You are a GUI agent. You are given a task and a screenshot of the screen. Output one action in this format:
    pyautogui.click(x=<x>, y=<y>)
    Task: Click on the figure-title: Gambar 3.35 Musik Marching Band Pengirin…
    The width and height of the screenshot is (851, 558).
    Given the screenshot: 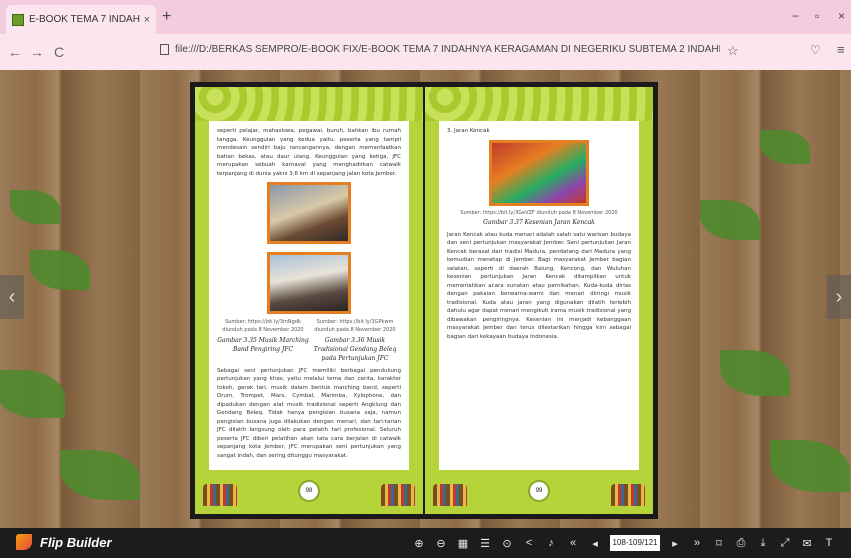 What is the action you would take?
    pyautogui.click(x=263, y=344)
    